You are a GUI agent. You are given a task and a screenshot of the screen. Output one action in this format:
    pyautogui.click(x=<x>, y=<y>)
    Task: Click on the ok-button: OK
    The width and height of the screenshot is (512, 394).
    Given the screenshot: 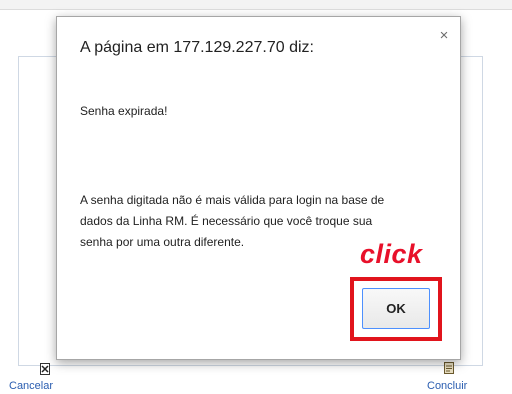 What is the action you would take?
    pyautogui.click(x=396, y=308)
    